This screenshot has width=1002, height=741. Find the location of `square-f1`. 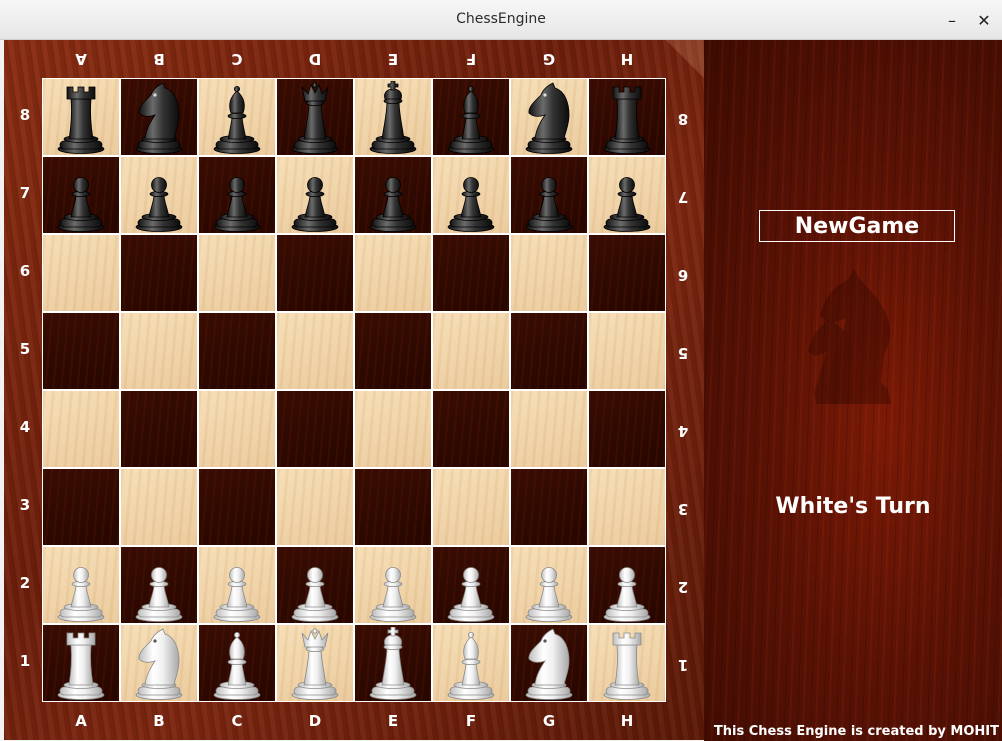

square-f1 is located at coordinates (471, 663).